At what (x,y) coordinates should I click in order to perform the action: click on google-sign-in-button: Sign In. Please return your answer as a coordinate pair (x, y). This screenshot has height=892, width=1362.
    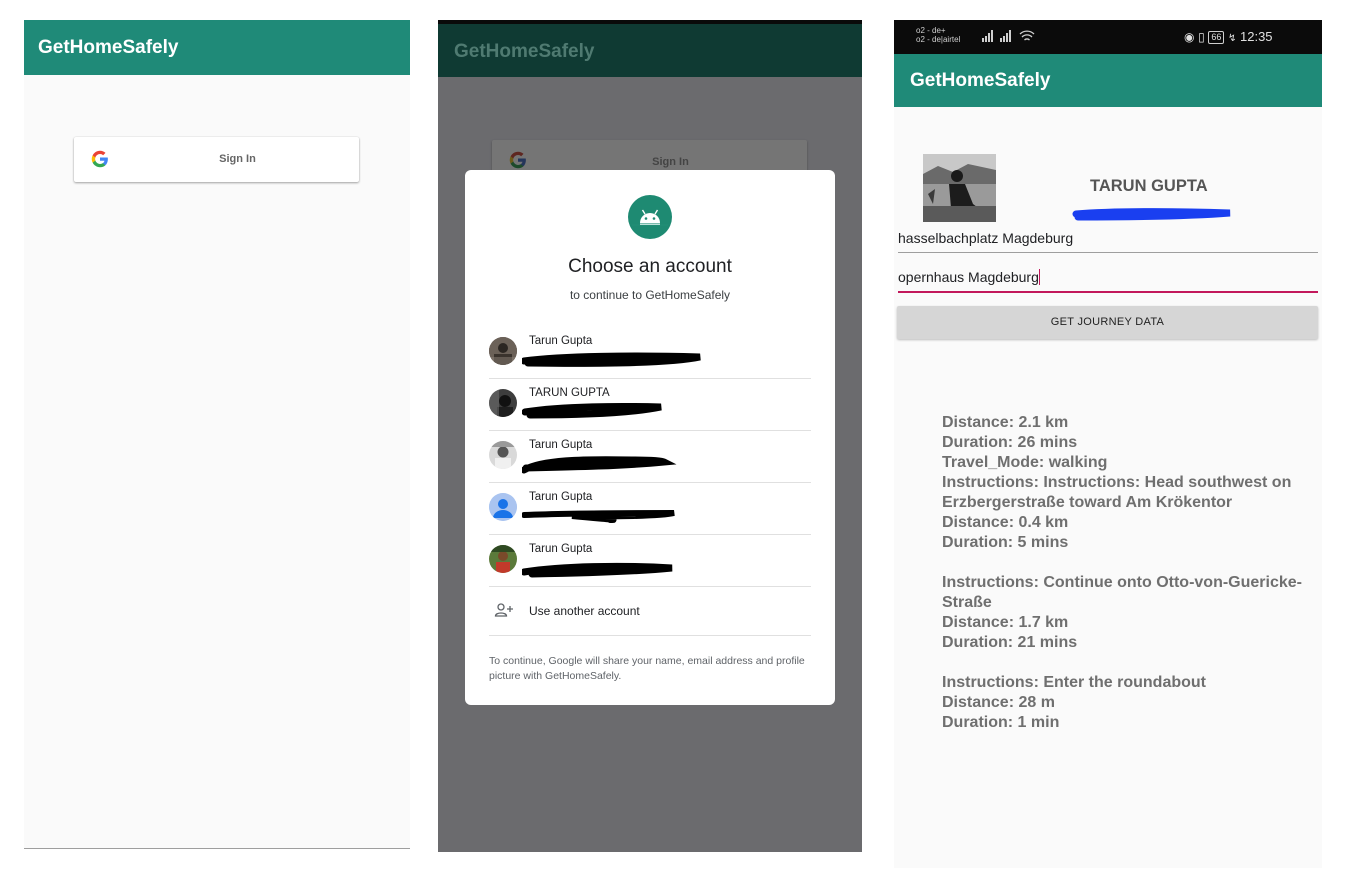
    Looking at the image, I should click on (216, 159).